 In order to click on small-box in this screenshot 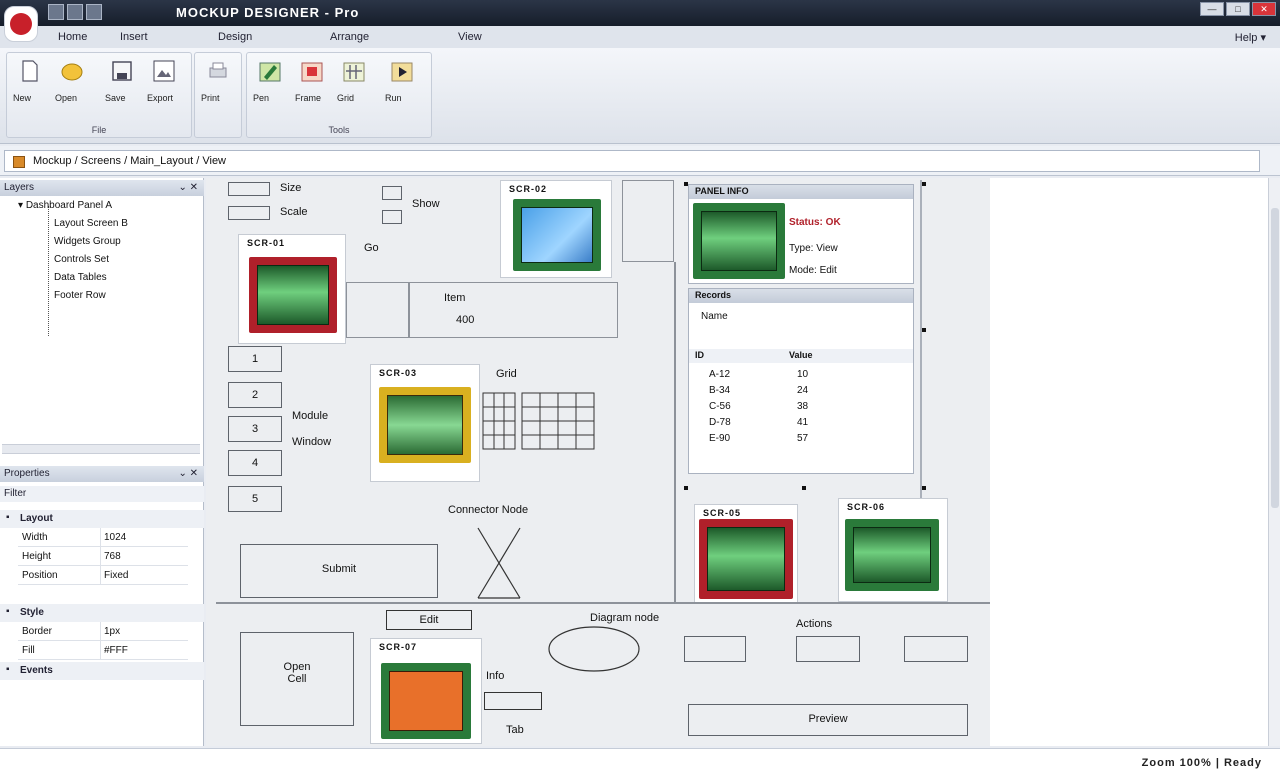, I will do `click(513, 701)`.